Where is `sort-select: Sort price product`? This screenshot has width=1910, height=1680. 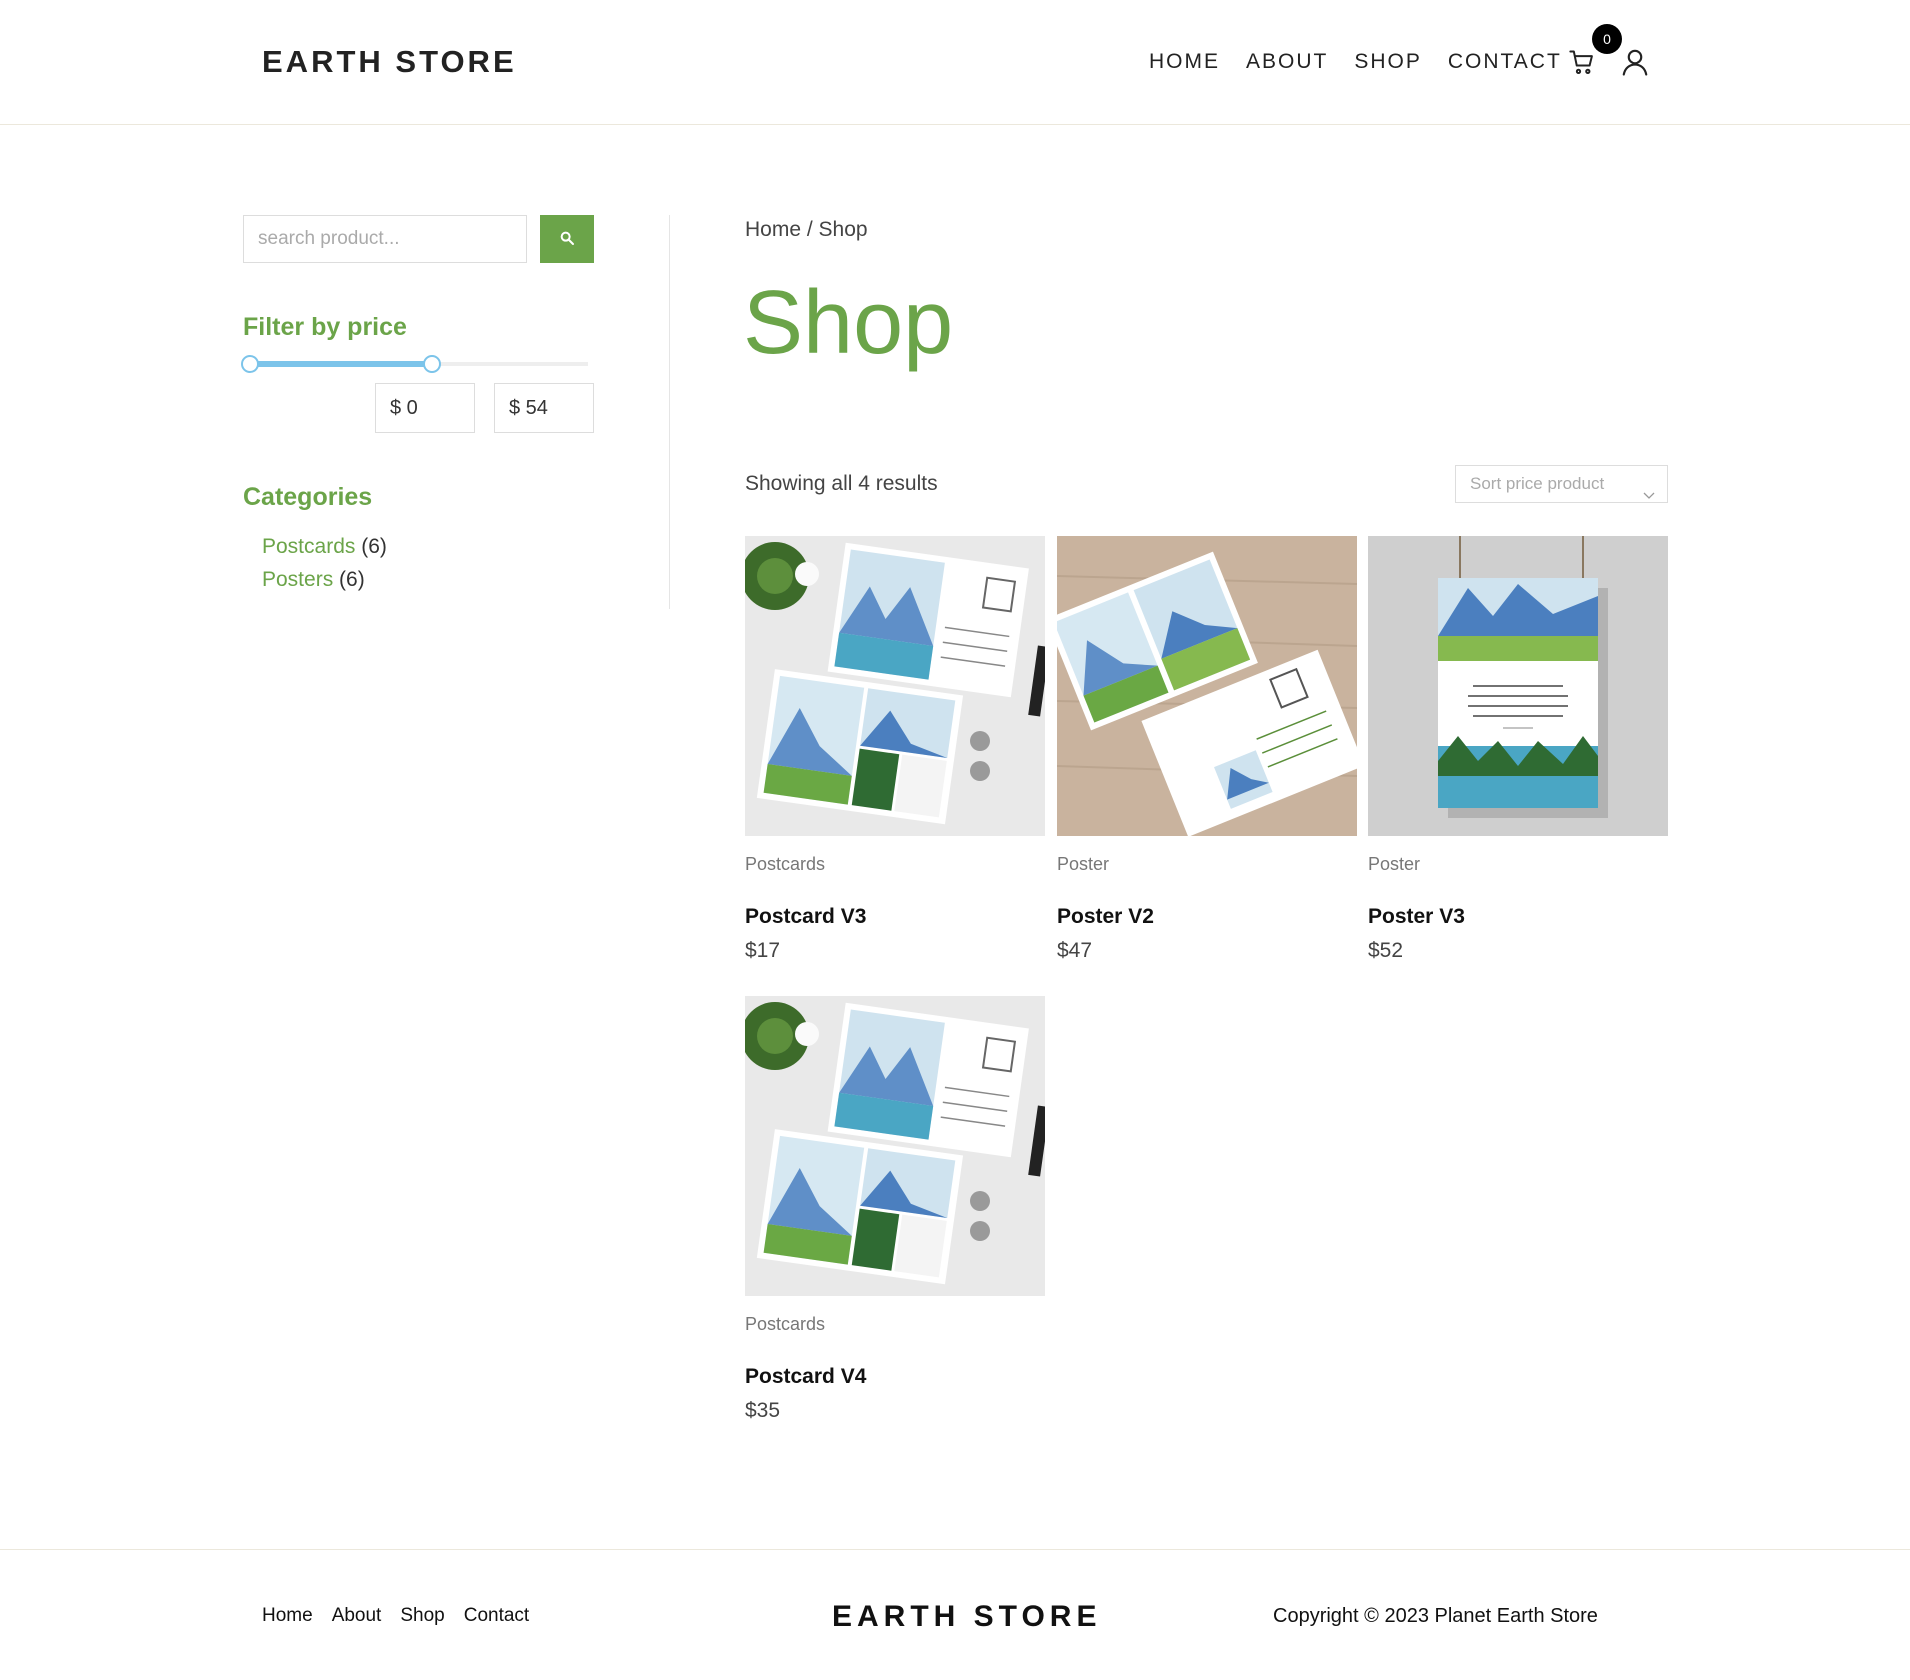
sort-select: Sort price product is located at coordinates (1561, 484).